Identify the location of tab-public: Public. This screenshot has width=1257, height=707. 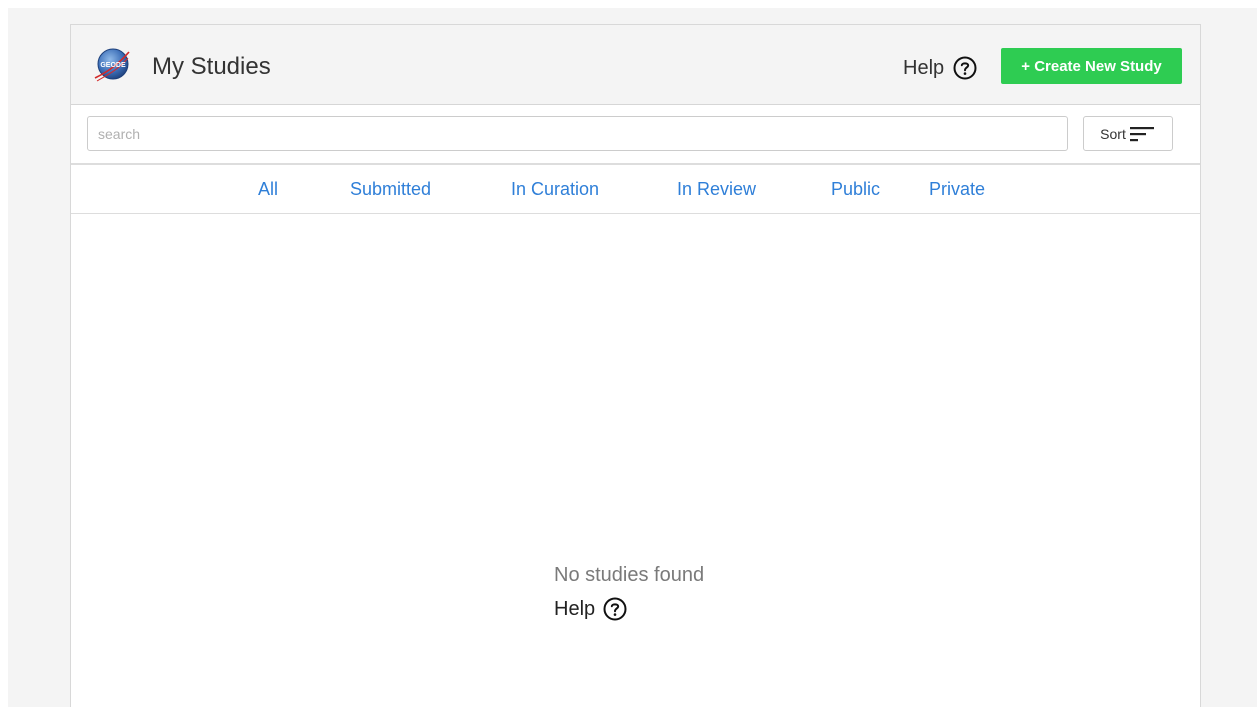
(855, 189).